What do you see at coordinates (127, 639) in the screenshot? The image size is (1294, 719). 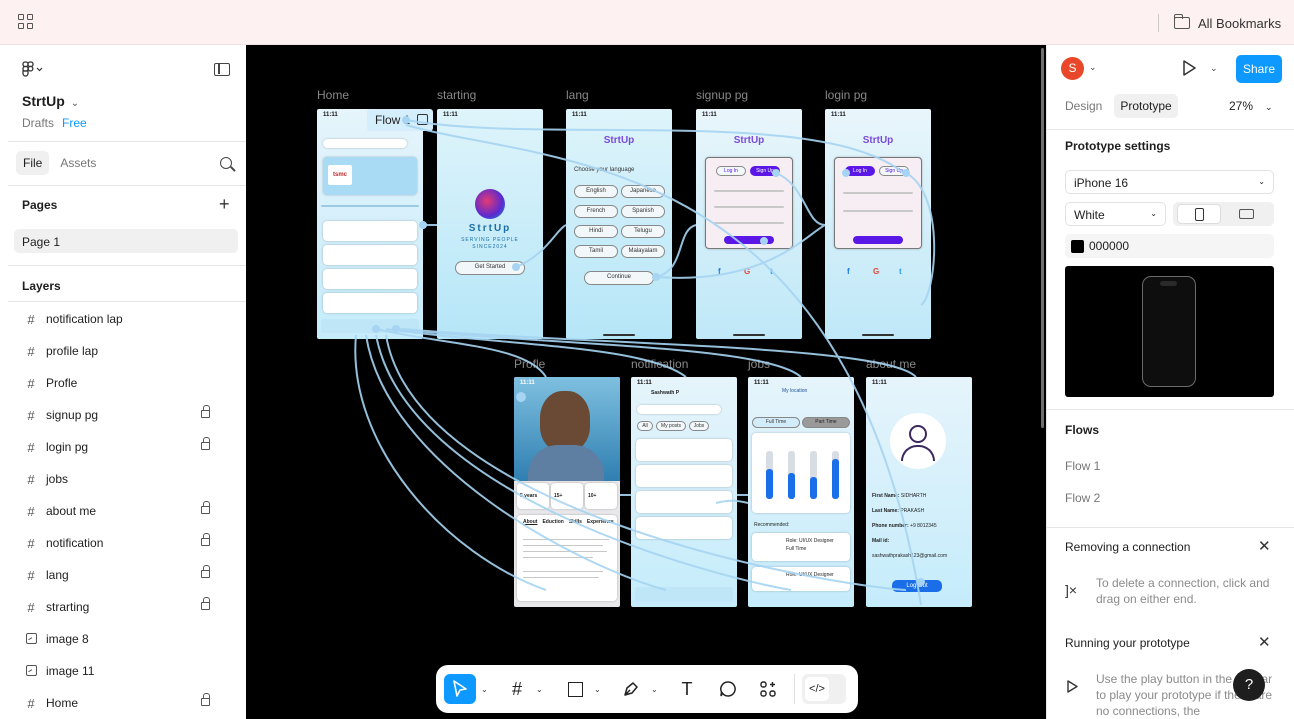 I see `layer-item: image 8` at bounding box center [127, 639].